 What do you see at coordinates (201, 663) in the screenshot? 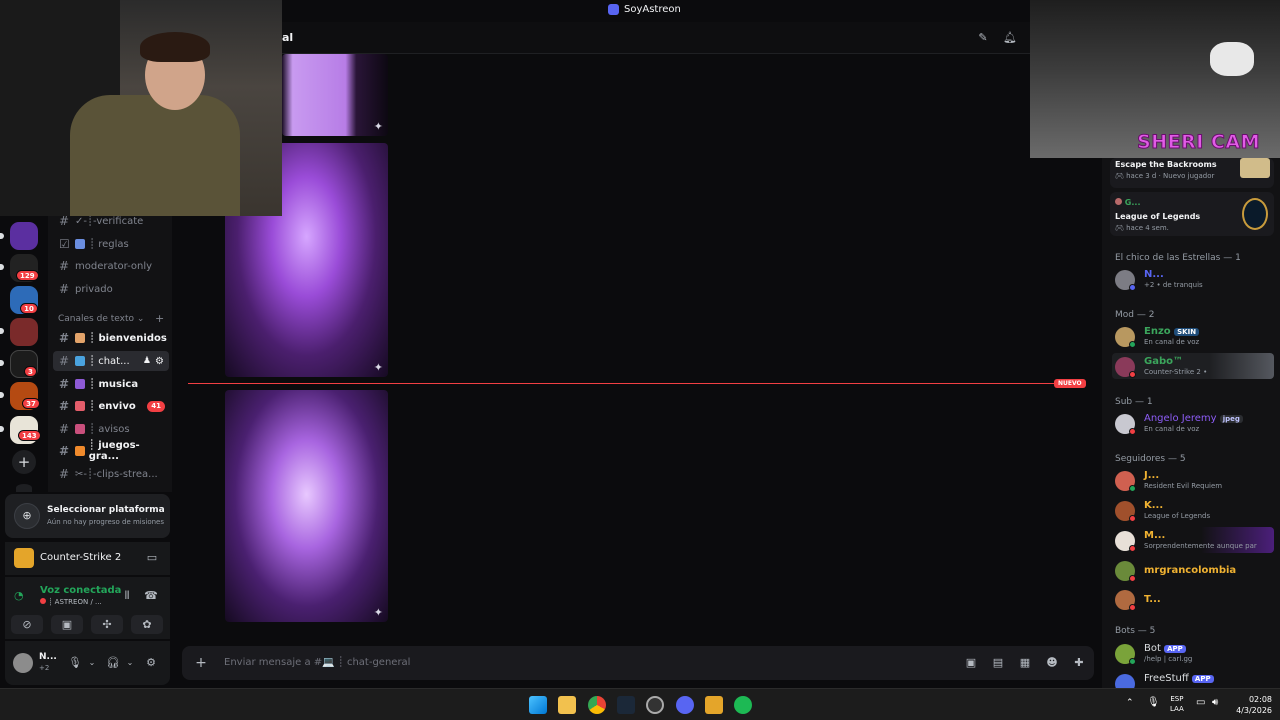
I see `plus-icon: +` at bounding box center [201, 663].